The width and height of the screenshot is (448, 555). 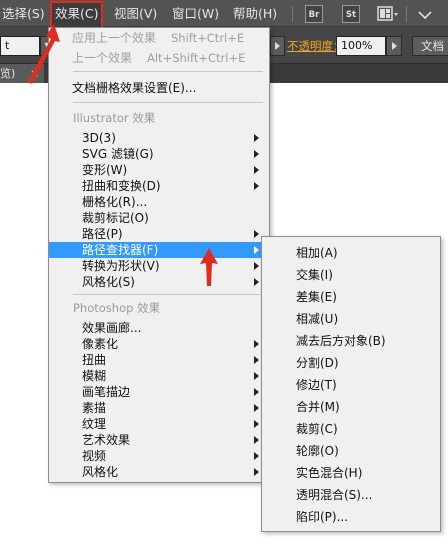 I want to click on menu-item-label: 应用上一个效果, so click(x=114, y=38).